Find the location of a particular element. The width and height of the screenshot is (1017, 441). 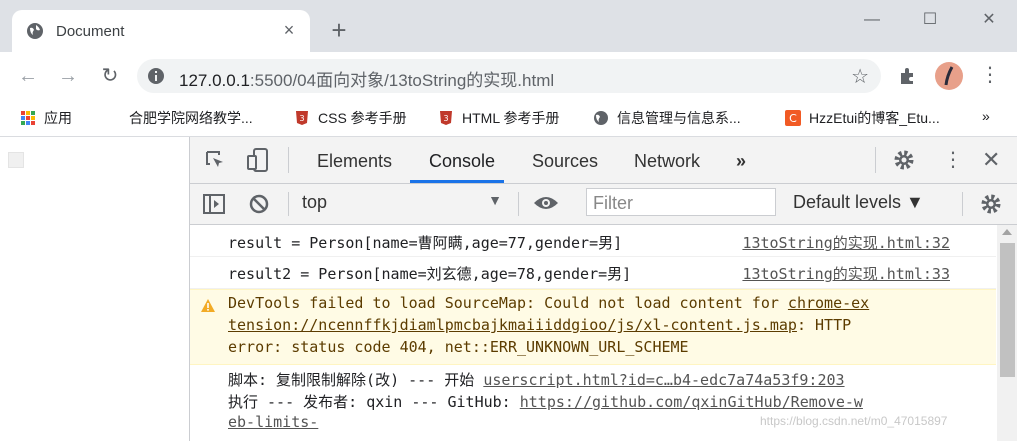

devtools-tabbar: Elements Console Sources Network » ⋮ ✕ is located at coordinates (603, 160).